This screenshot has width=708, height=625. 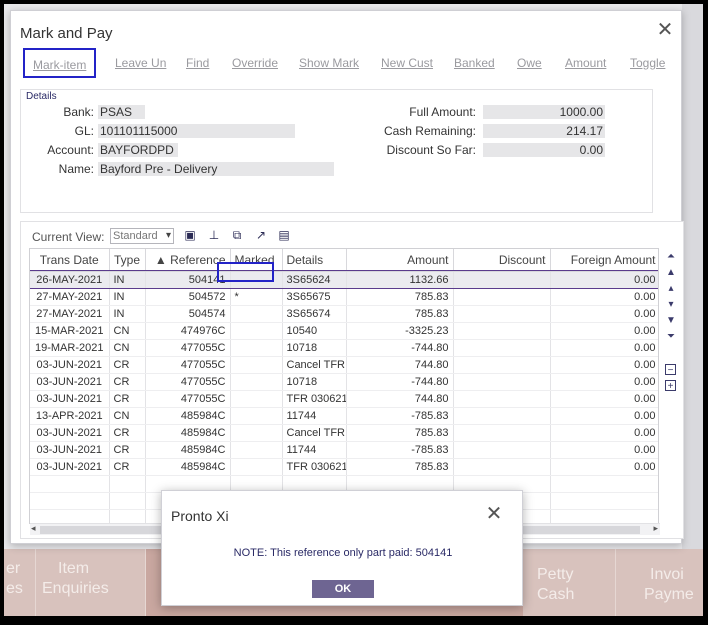 What do you see at coordinates (70, 297) in the screenshot?
I see `cell-trans-date: 27-MAY-2021` at bounding box center [70, 297].